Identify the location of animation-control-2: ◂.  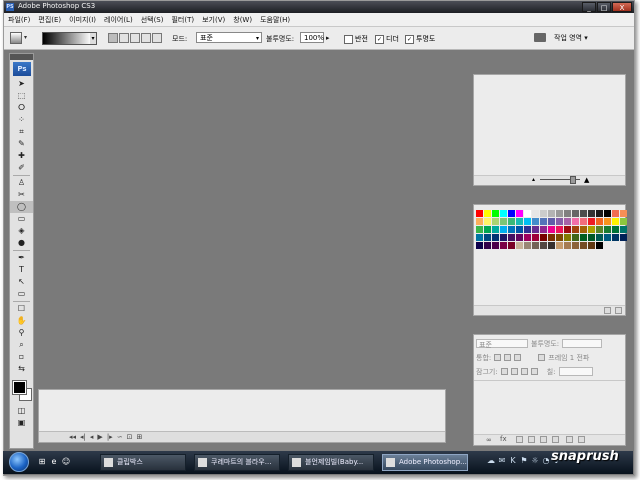
(92, 437).